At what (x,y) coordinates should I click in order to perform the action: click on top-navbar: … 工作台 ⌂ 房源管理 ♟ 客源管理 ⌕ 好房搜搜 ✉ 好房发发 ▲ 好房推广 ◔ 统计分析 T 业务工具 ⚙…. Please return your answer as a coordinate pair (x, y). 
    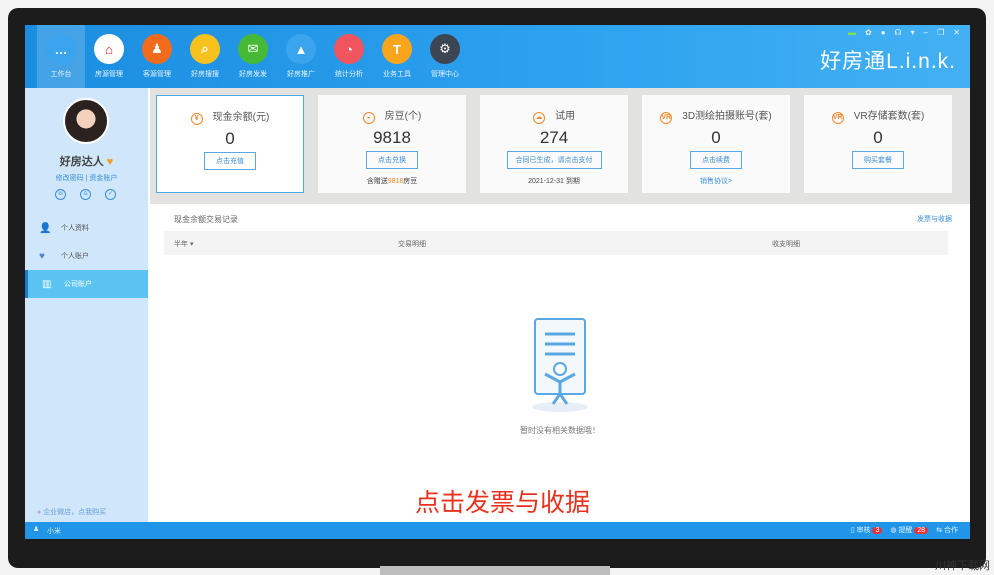
    Looking at the image, I should click on (497, 56).